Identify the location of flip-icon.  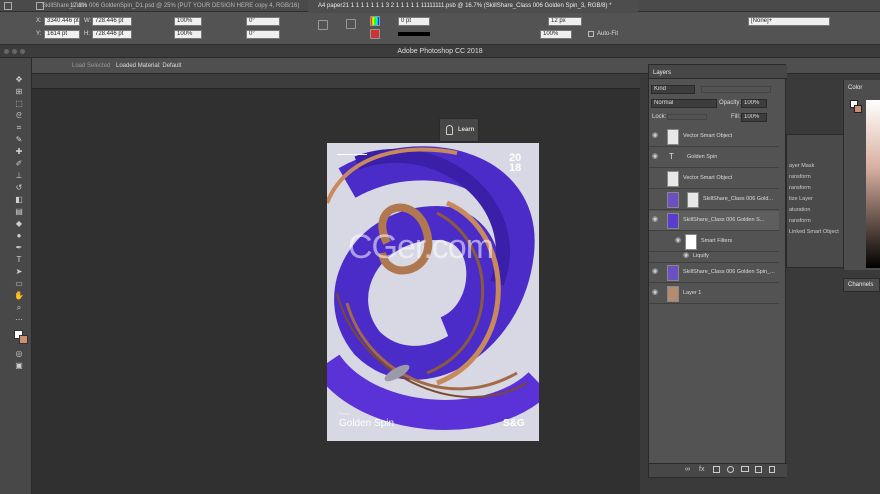
(351, 24).